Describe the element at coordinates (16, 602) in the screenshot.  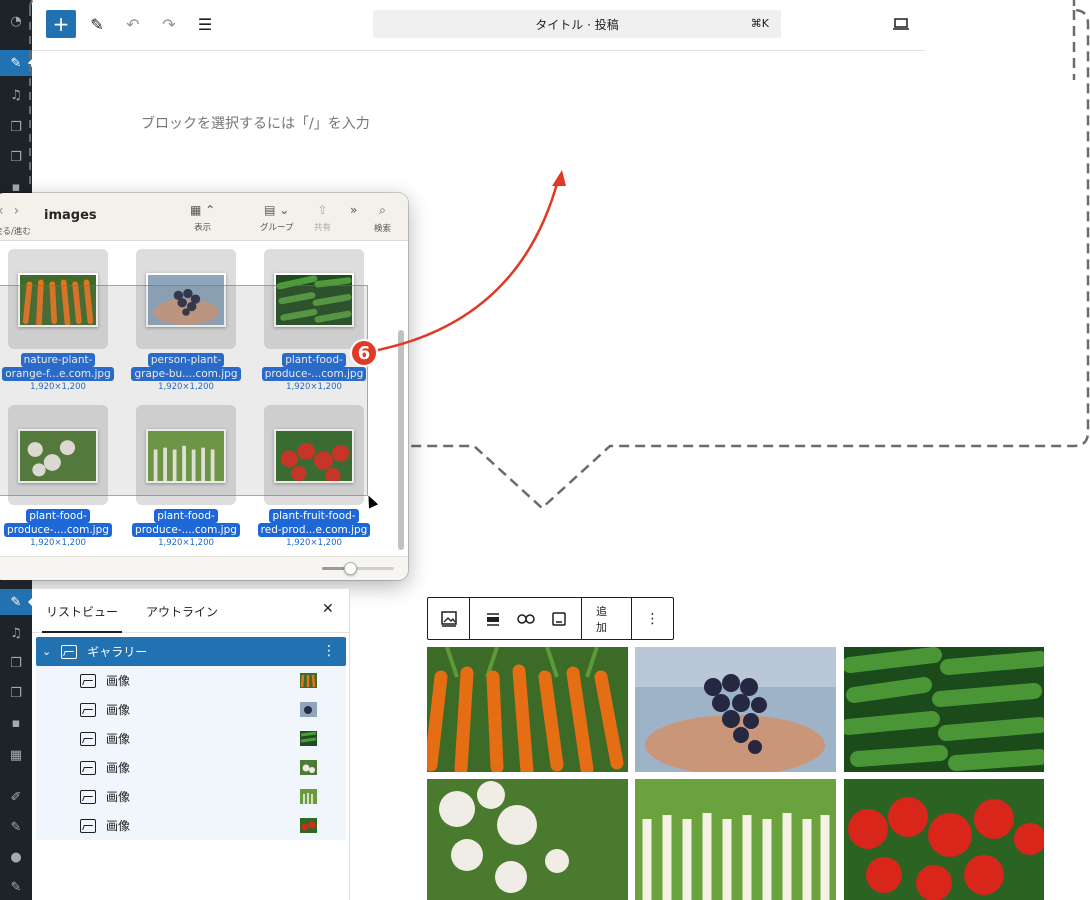
I see `posts-pin-icon-lower: ✎` at that location.